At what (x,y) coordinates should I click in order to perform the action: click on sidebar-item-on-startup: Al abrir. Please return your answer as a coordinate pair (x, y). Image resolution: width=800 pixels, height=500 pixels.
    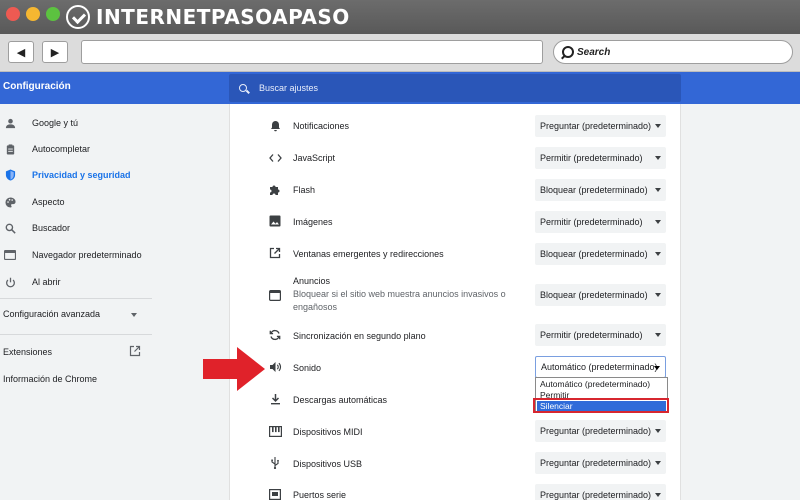
    Looking at the image, I should click on (80, 282).